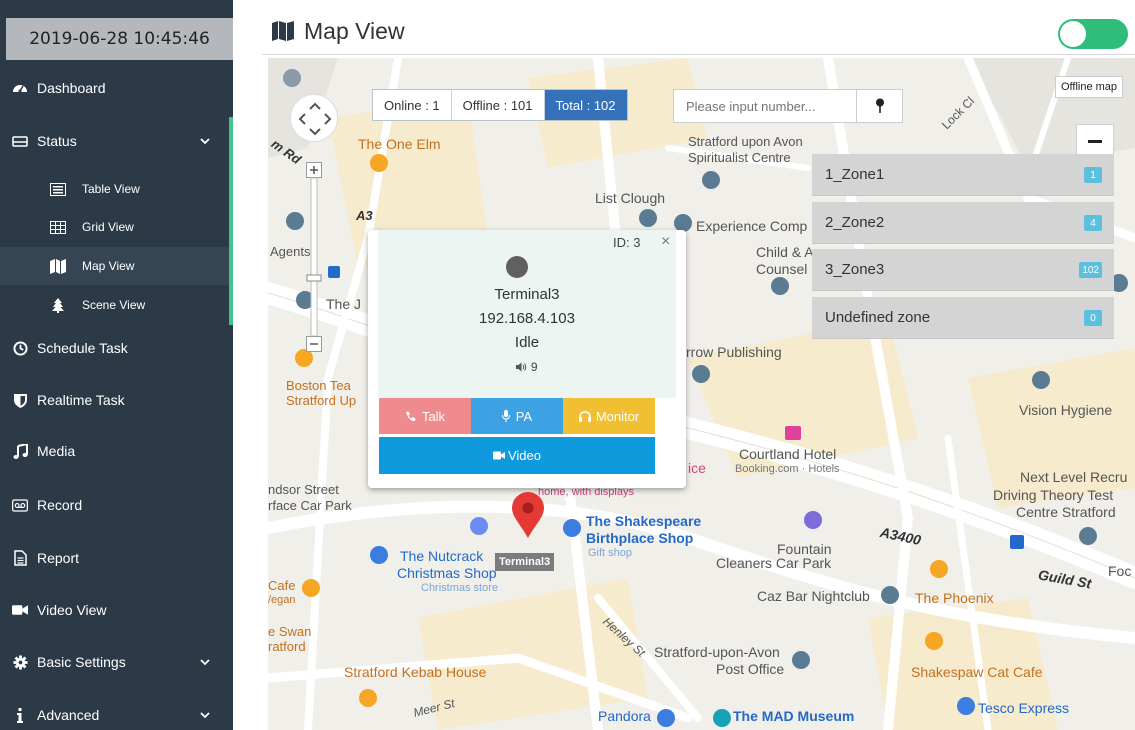  I want to click on online-count: Online : 1, so click(412, 105).